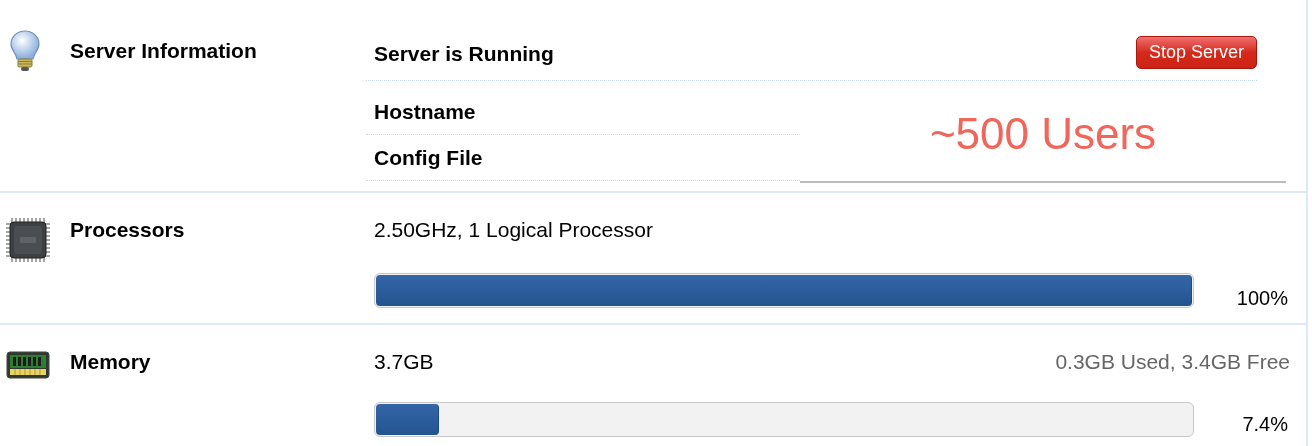  What do you see at coordinates (428, 157) in the screenshot?
I see `info-label: Config File` at bounding box center [428, 157].